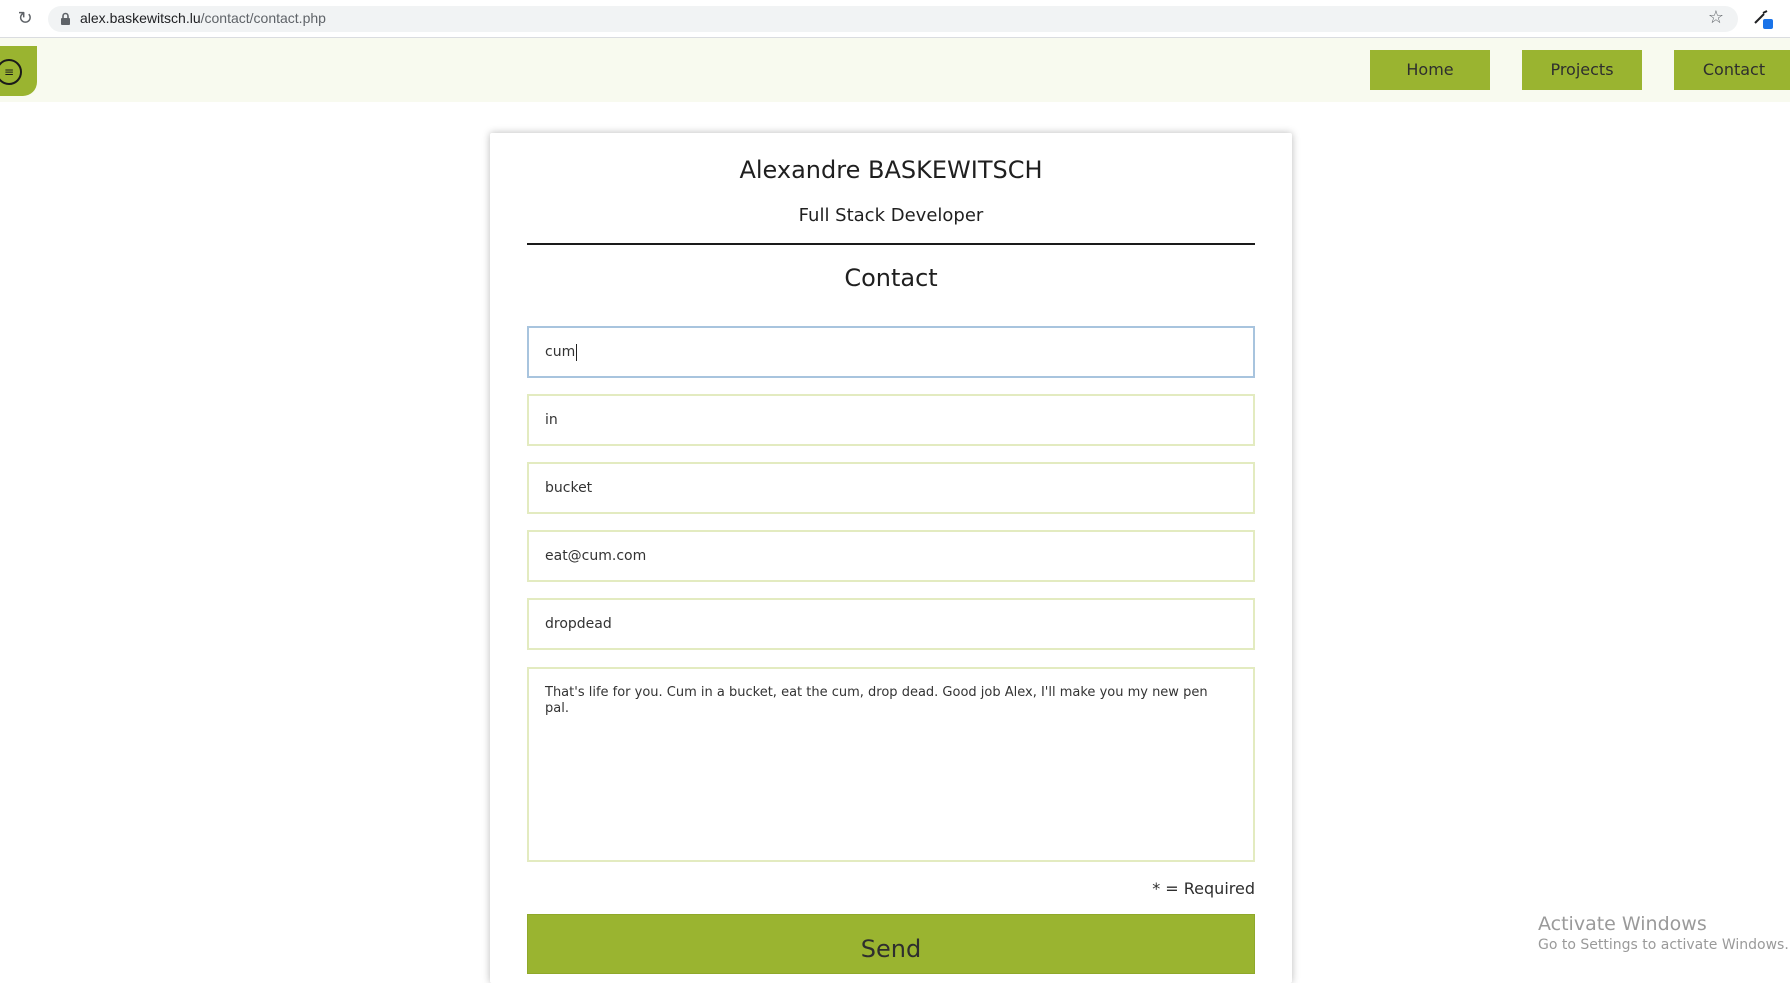 The image size is (1790, 983). What do you see at coordinates (1582, 70) in the screenshot?
I see `nav-projects-button: Projects` at bounding box center [1582, 70].